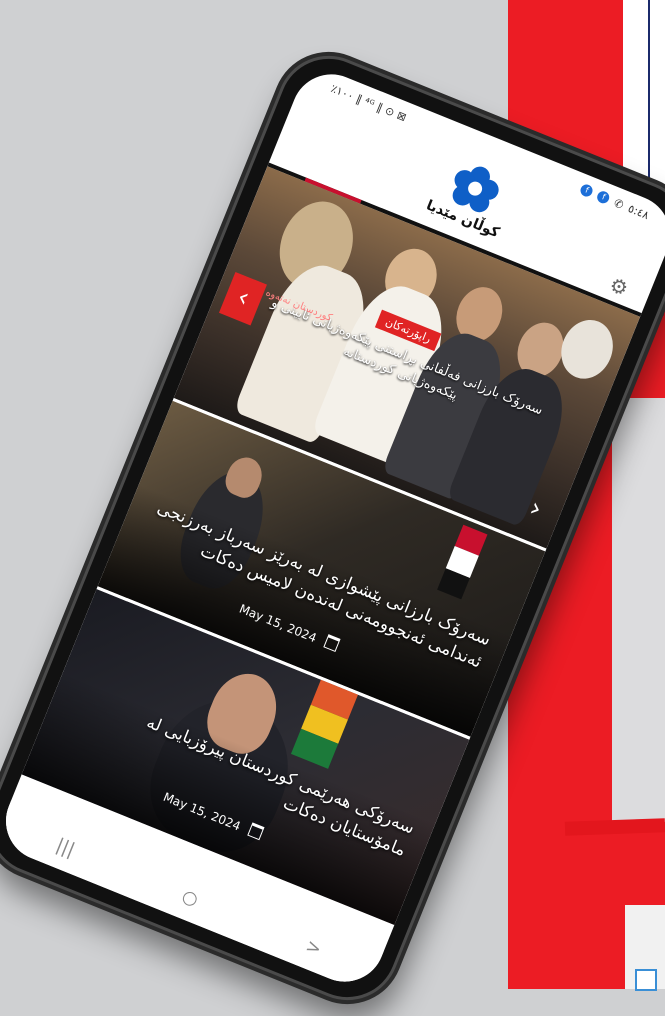 Image resolution: width=665 pixels, height=1016 pixels. I want to click on phone-call-icon: ✆, so click(619, 203).